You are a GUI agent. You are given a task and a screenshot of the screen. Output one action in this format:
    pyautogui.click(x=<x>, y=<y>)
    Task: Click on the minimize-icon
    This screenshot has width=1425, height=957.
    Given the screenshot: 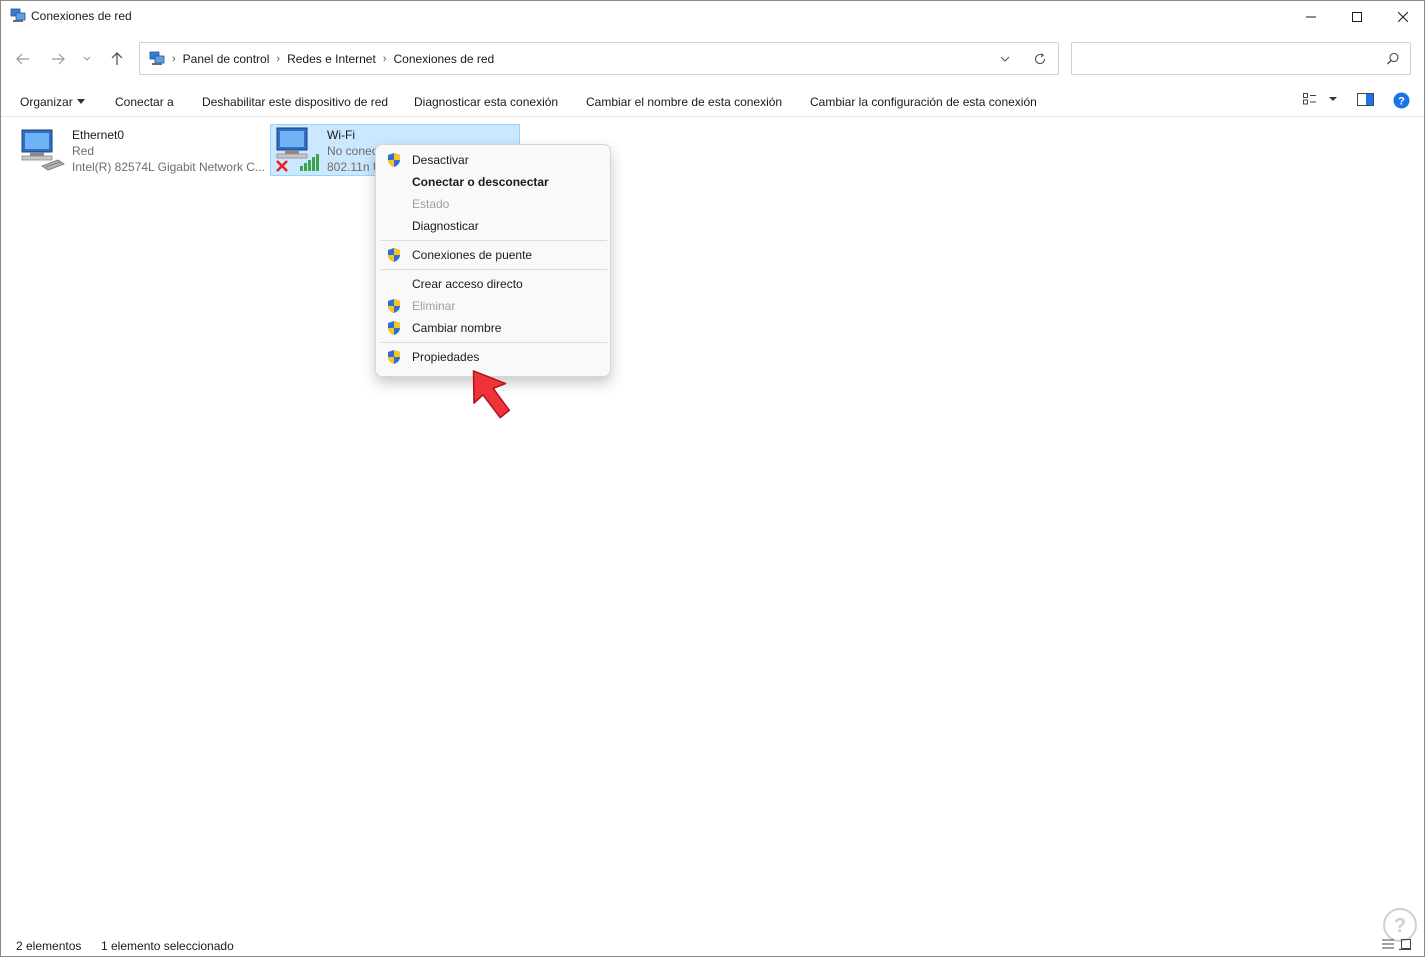 What is the action you would take?
    pyautogui.click(x=1311, y=16)
    